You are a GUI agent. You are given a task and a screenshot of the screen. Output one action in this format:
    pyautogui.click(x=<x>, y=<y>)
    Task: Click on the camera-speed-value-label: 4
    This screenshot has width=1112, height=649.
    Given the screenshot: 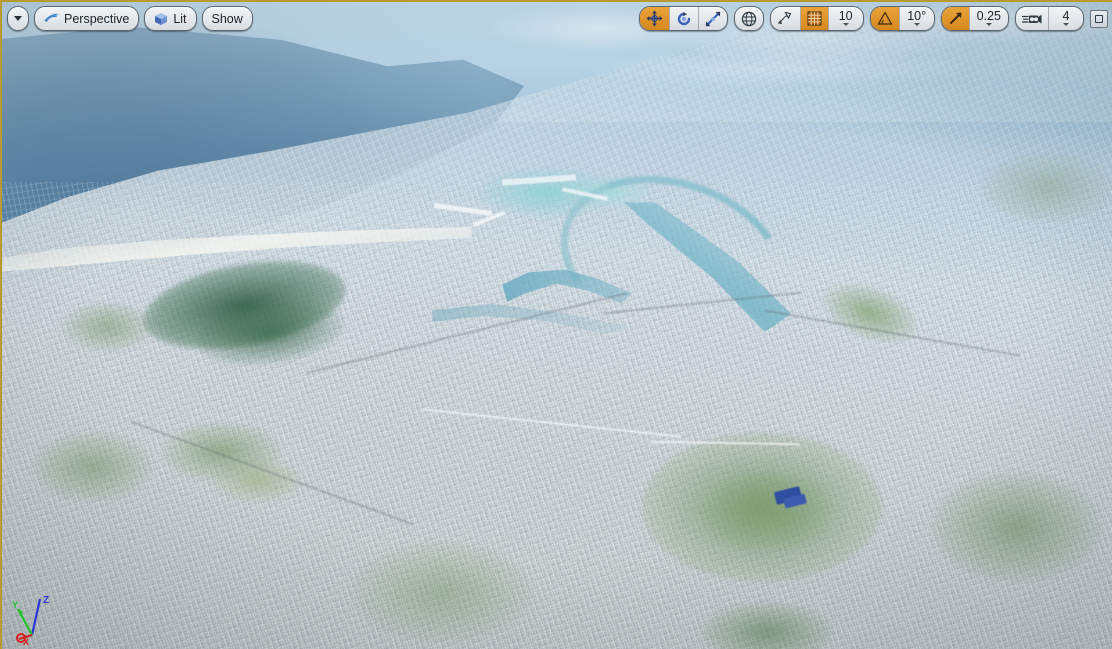 What is the action you would take?
    pyautogui.click(x=1066, y=16)
    